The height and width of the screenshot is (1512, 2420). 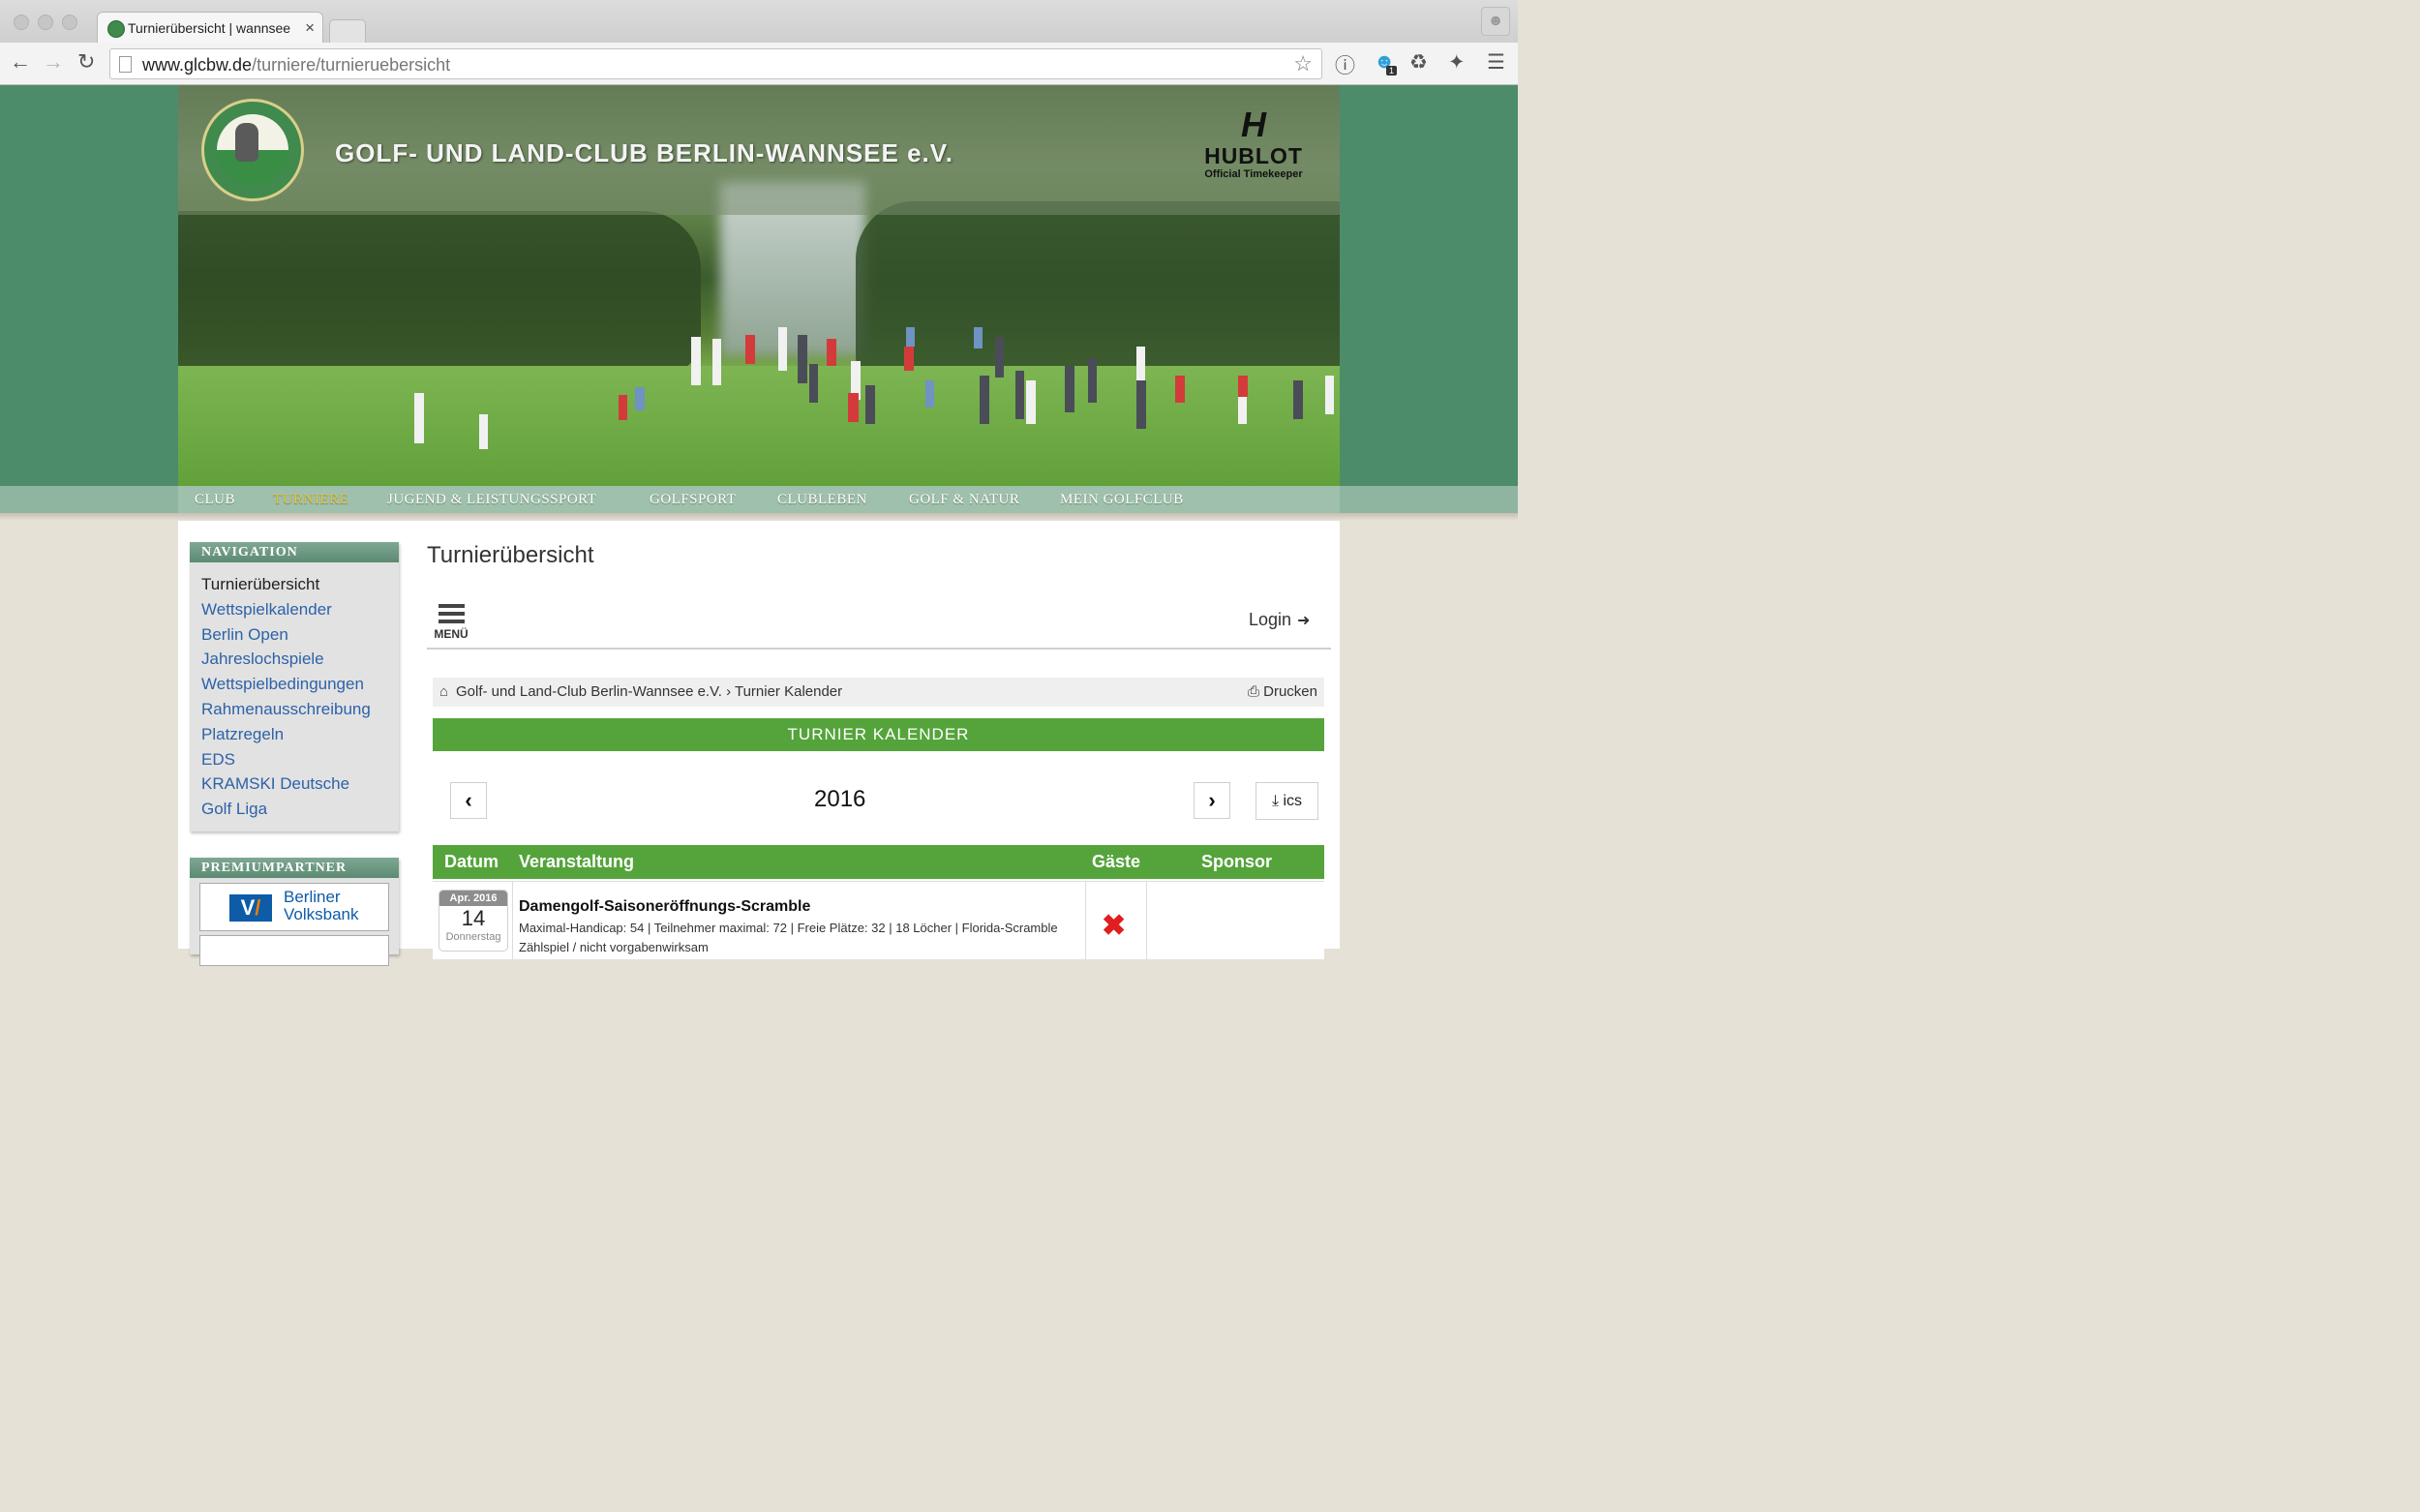 I want to click on partner-heading: PREMIUMPARTNER, so click(x=294, y=868).